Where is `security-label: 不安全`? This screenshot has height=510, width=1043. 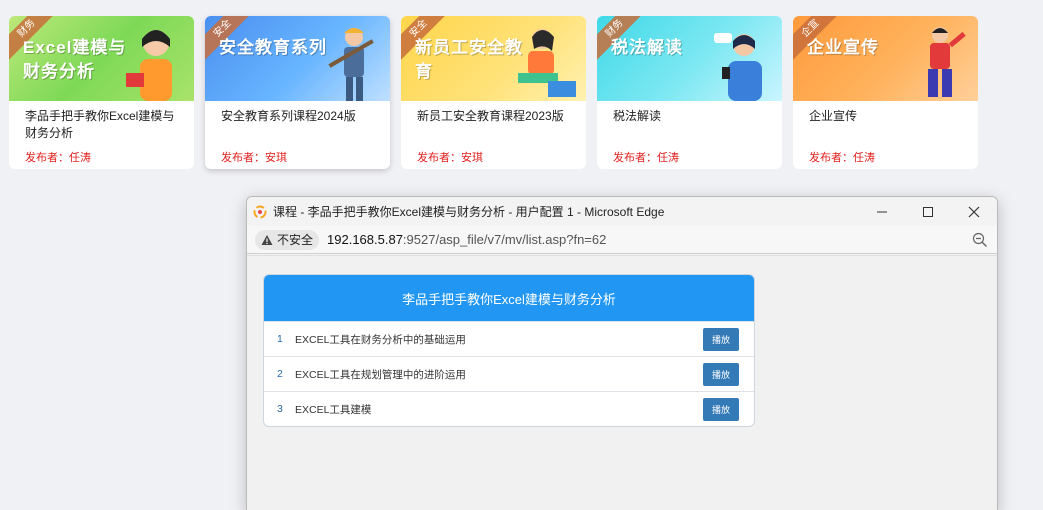 security-label: 不安全 is located at coordinates (295, 240).